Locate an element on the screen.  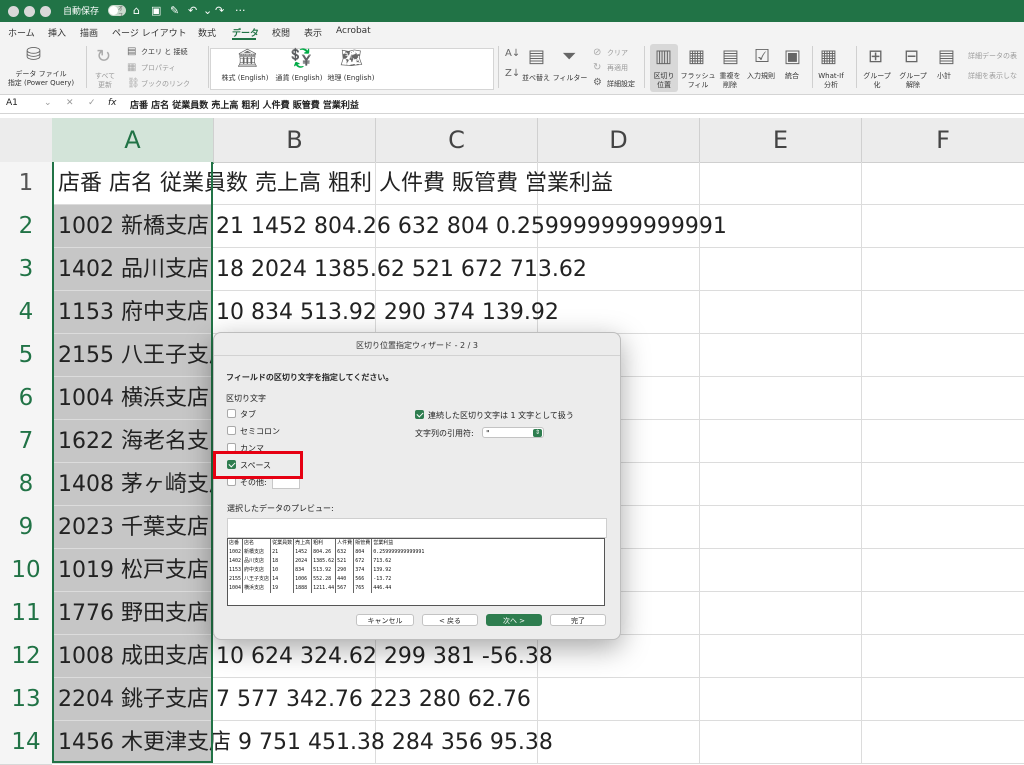
preview-cell: 人件費 is located at coordinates (345, 543).